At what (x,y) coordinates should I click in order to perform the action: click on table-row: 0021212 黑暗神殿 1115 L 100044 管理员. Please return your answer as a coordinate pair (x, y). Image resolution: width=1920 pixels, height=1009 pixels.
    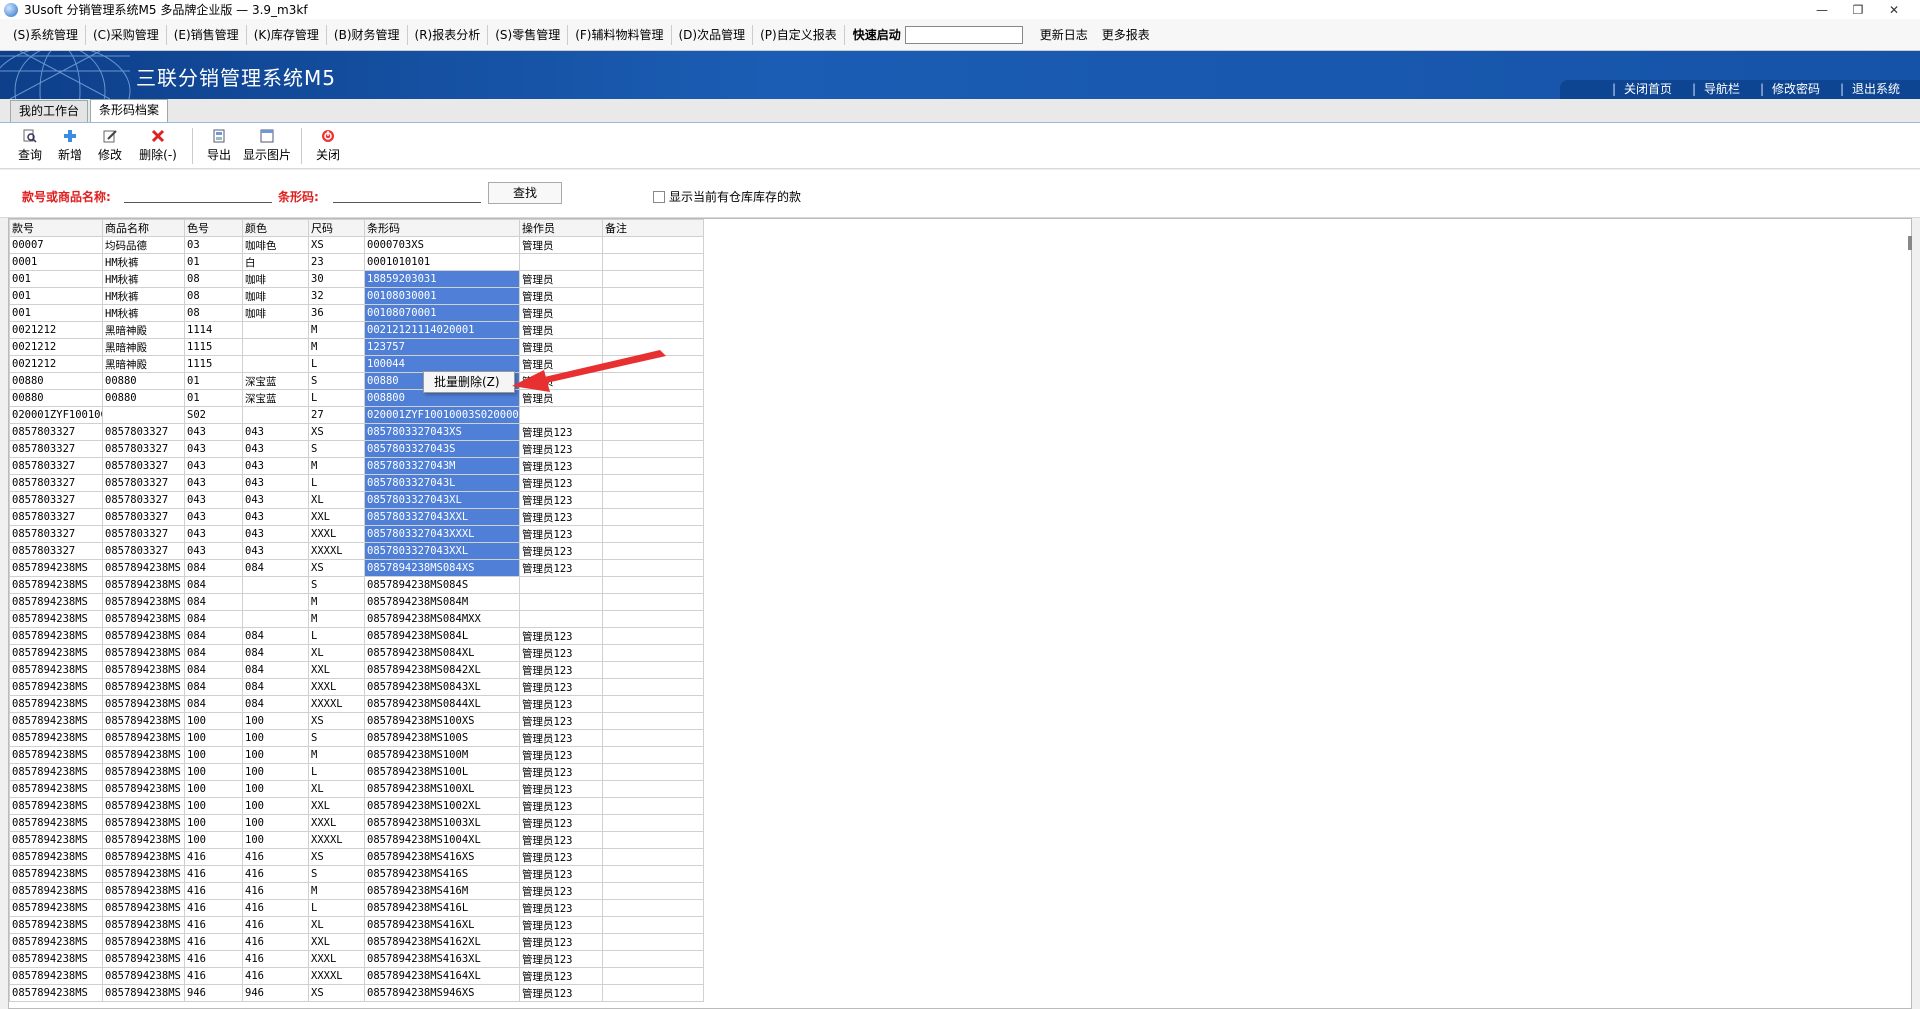
    Looking at the image, I should click on (356, 364).